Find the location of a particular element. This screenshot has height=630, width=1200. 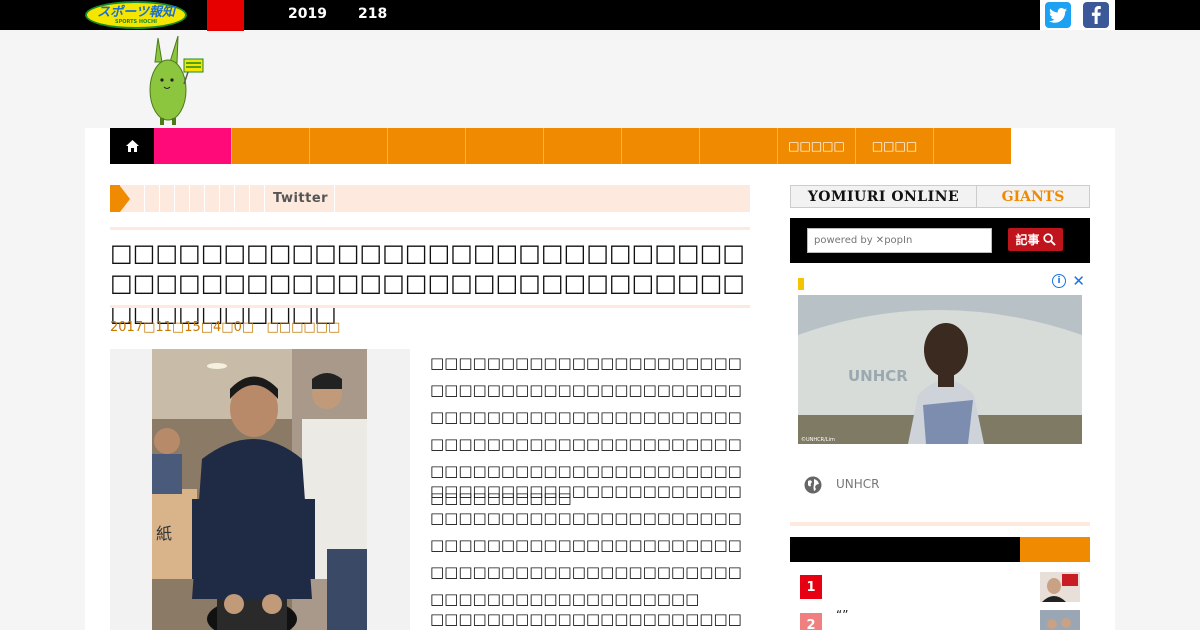

search-icon is located at coordinates (1049, 239).